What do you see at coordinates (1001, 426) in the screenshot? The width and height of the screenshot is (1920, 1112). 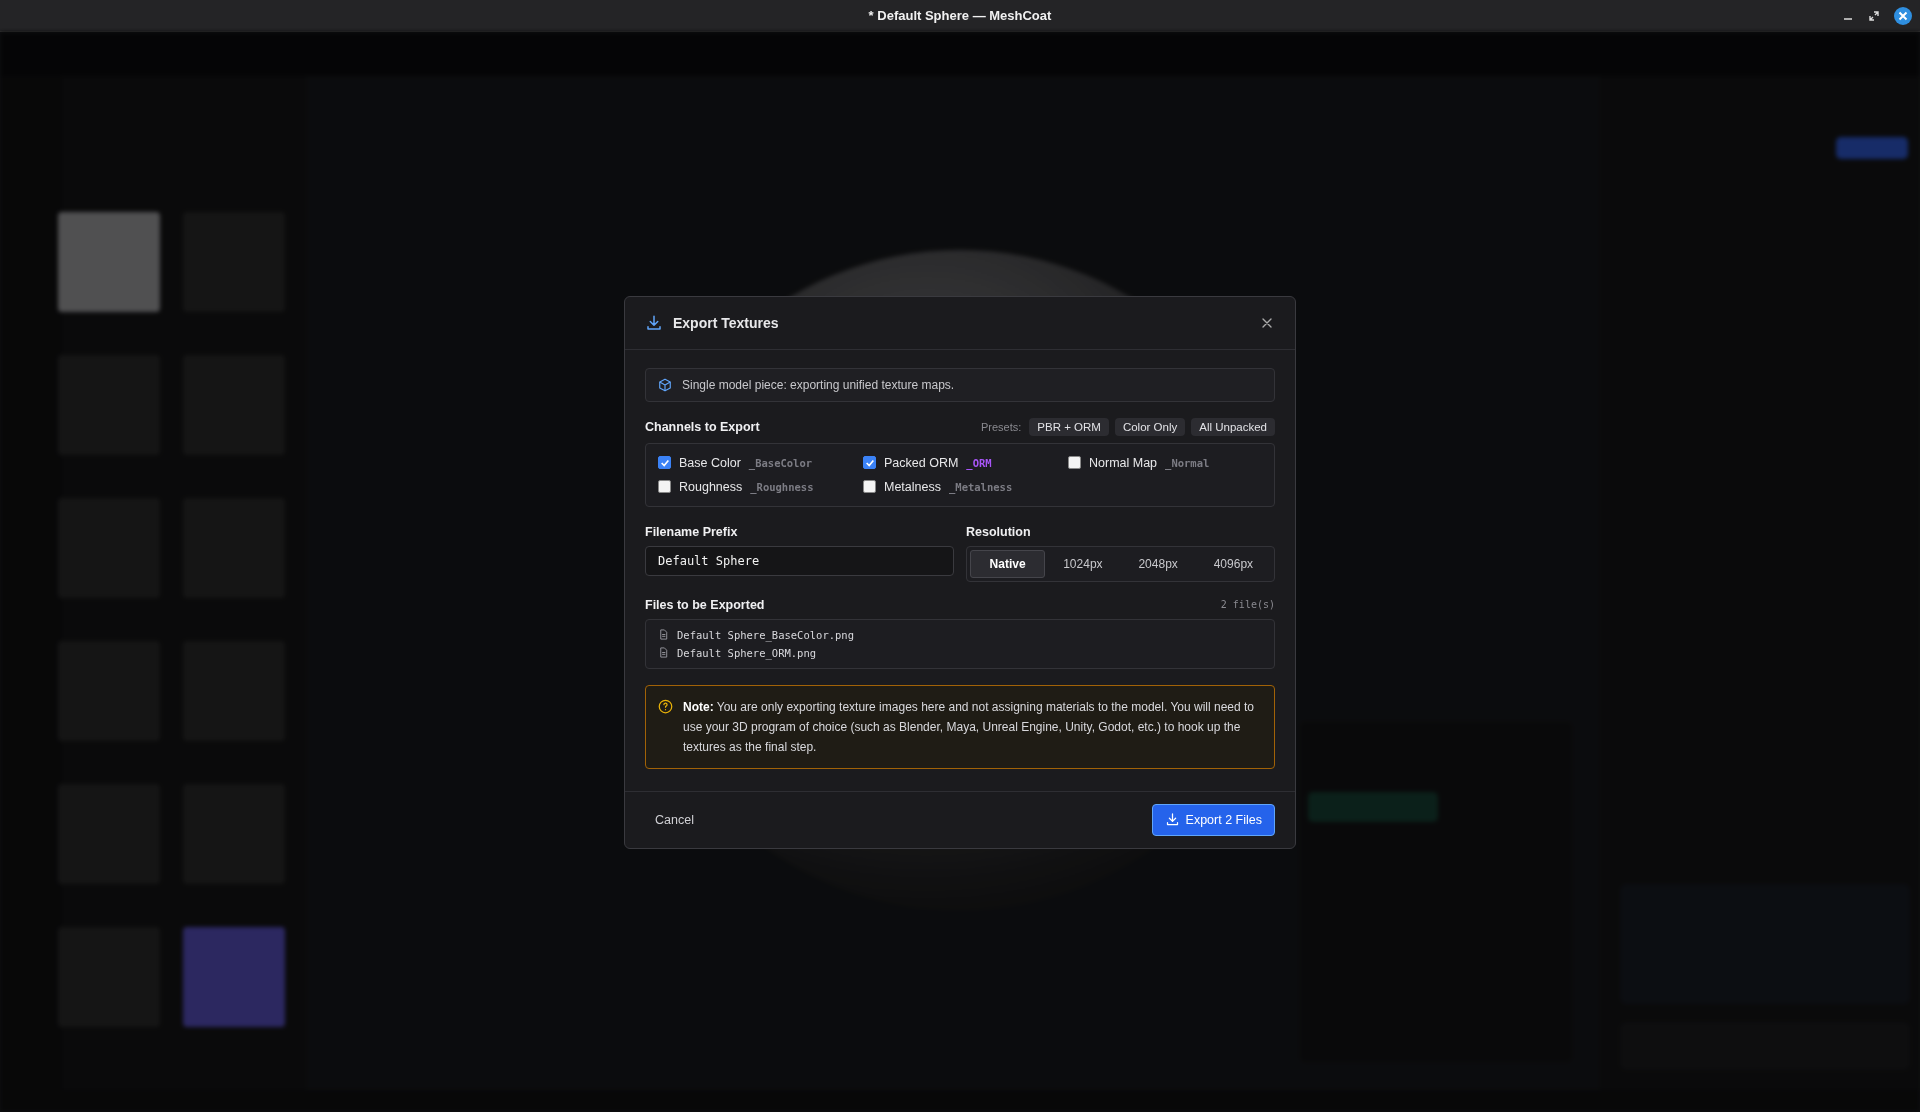 I see `presets-label: Presets:` at bounding box center [1001, 426].